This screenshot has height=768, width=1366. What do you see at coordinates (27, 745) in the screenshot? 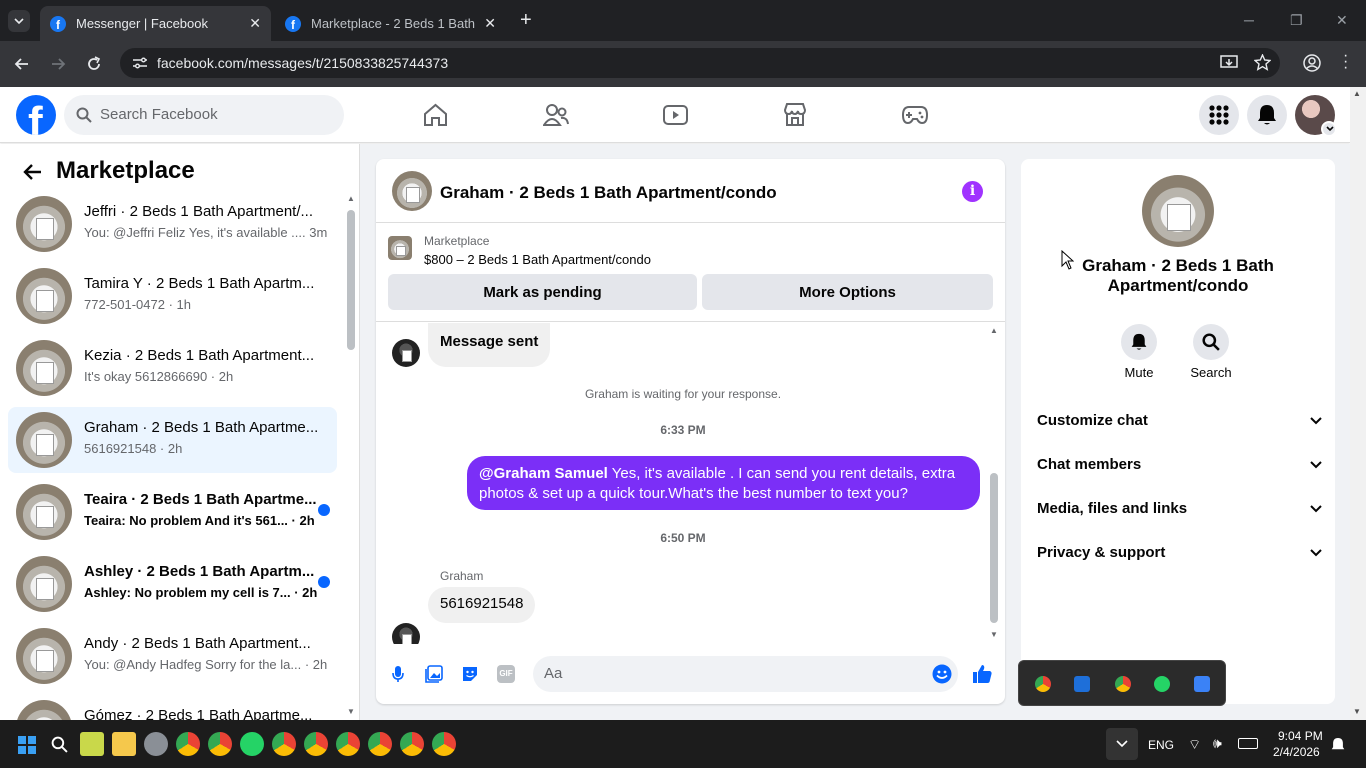
I see `windows-start-icon` at bounding box center [27, 745].